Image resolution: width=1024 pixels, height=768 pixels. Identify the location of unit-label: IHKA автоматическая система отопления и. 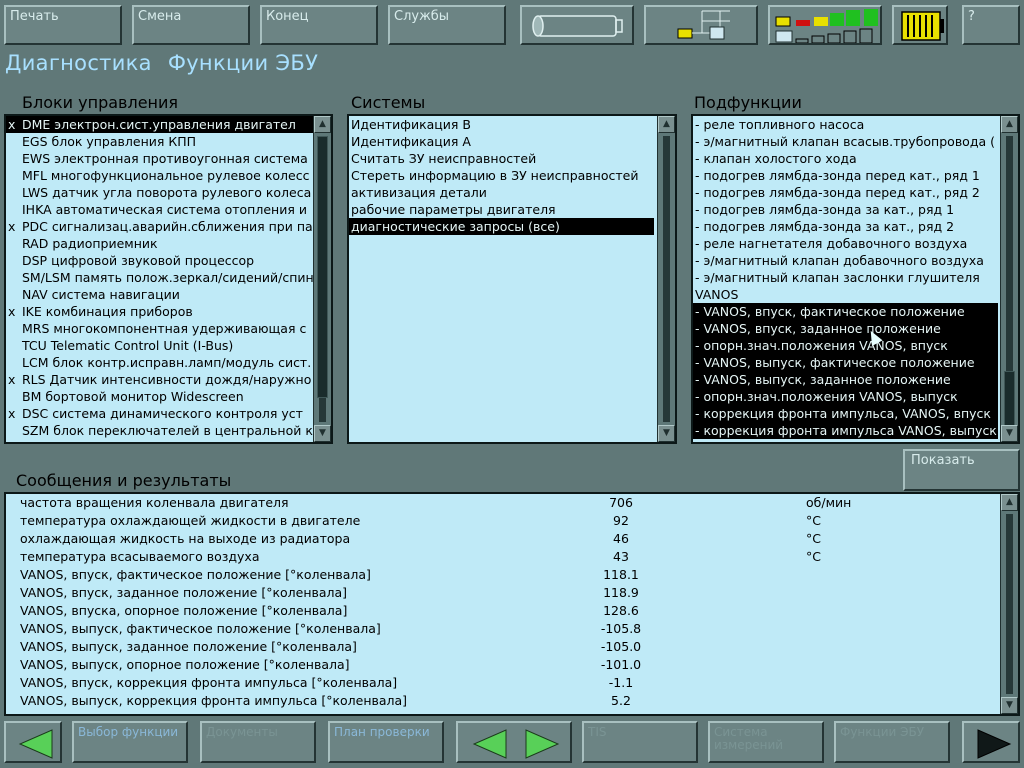
(164, 209).